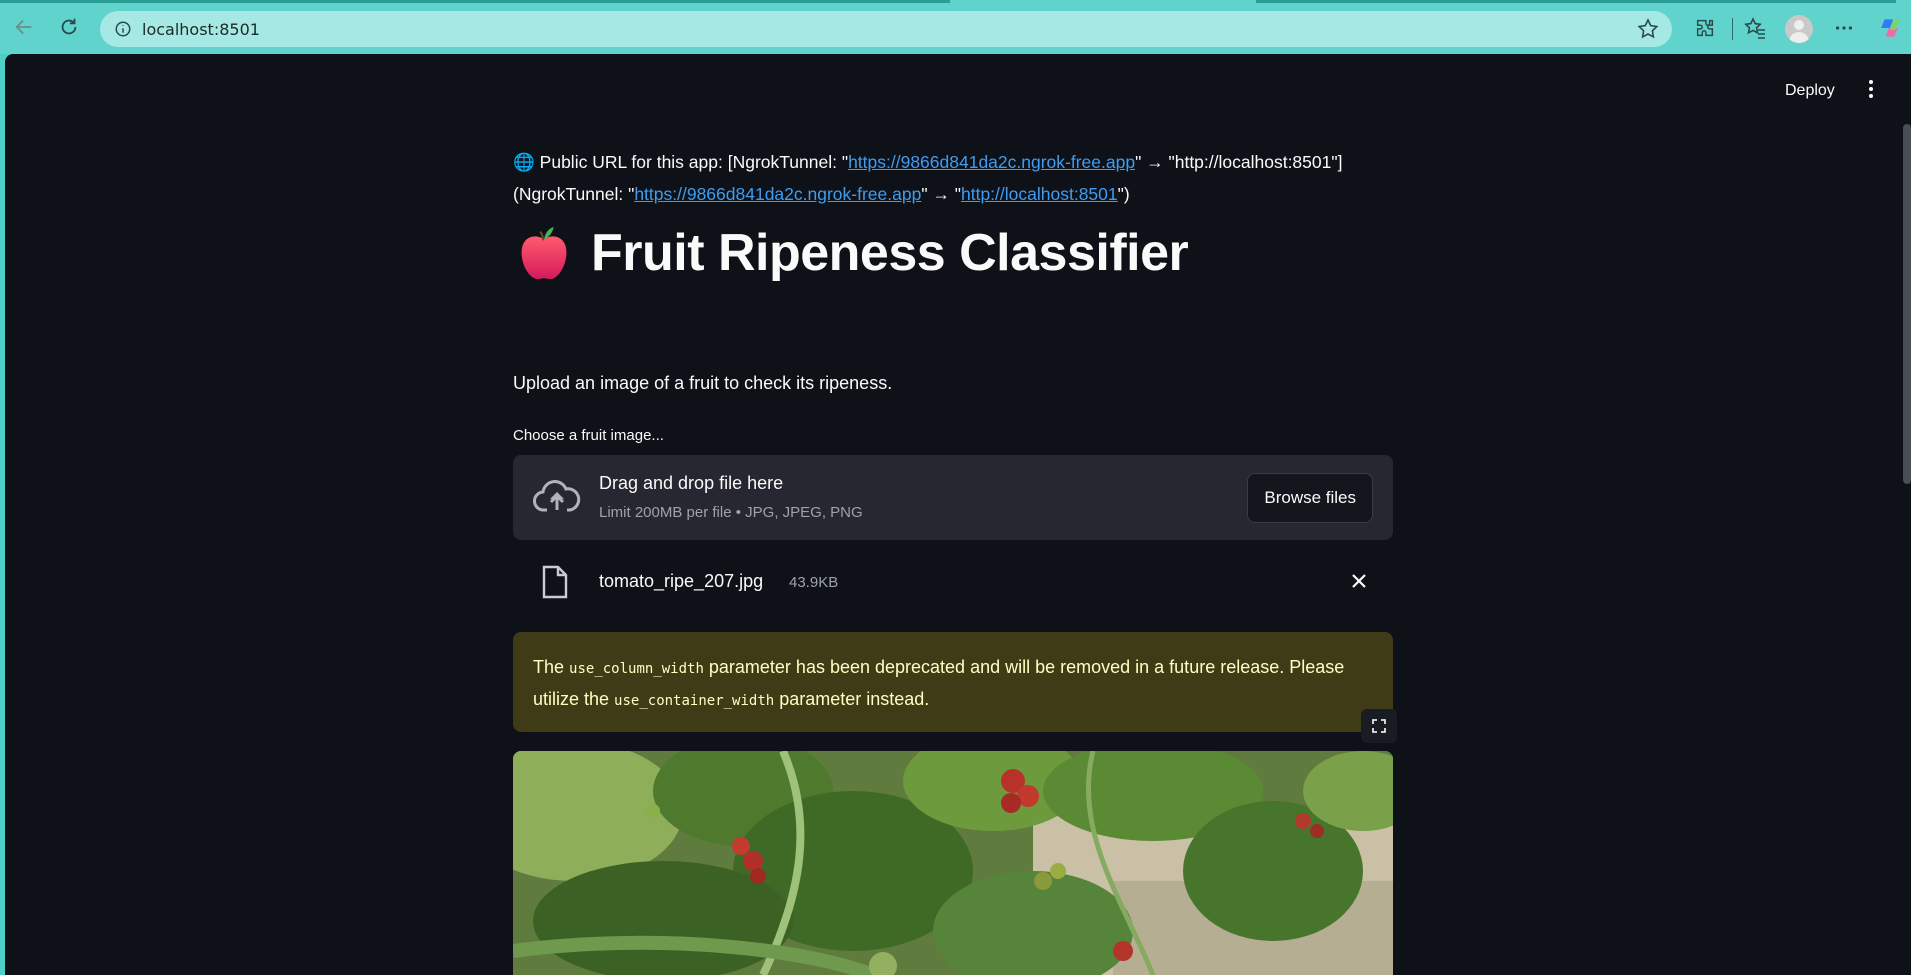 Image resolution: width=1911 pixels, height=975 pixels. Describe the element at coordinates (1844, 28) in the screenshot. I see `more-options-icon` at that location.